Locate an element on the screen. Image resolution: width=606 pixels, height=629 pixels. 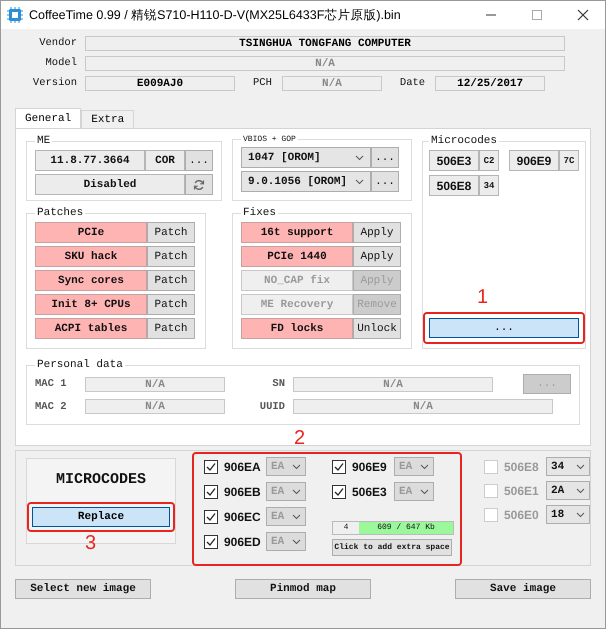
refresh-icon is located at coordinates (199, 184).